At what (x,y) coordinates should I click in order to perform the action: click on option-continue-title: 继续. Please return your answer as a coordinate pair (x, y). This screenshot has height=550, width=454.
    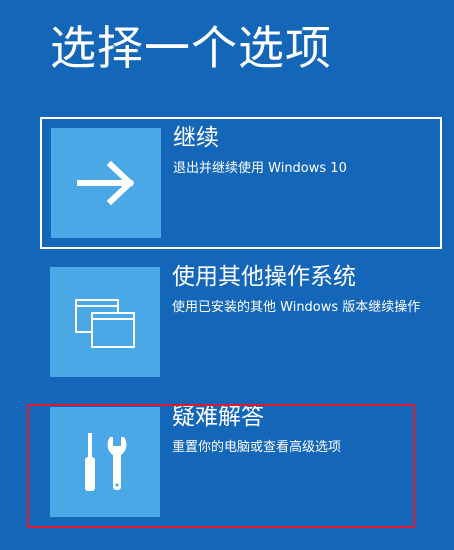
    Looking at the image, I should click on (196, 138).